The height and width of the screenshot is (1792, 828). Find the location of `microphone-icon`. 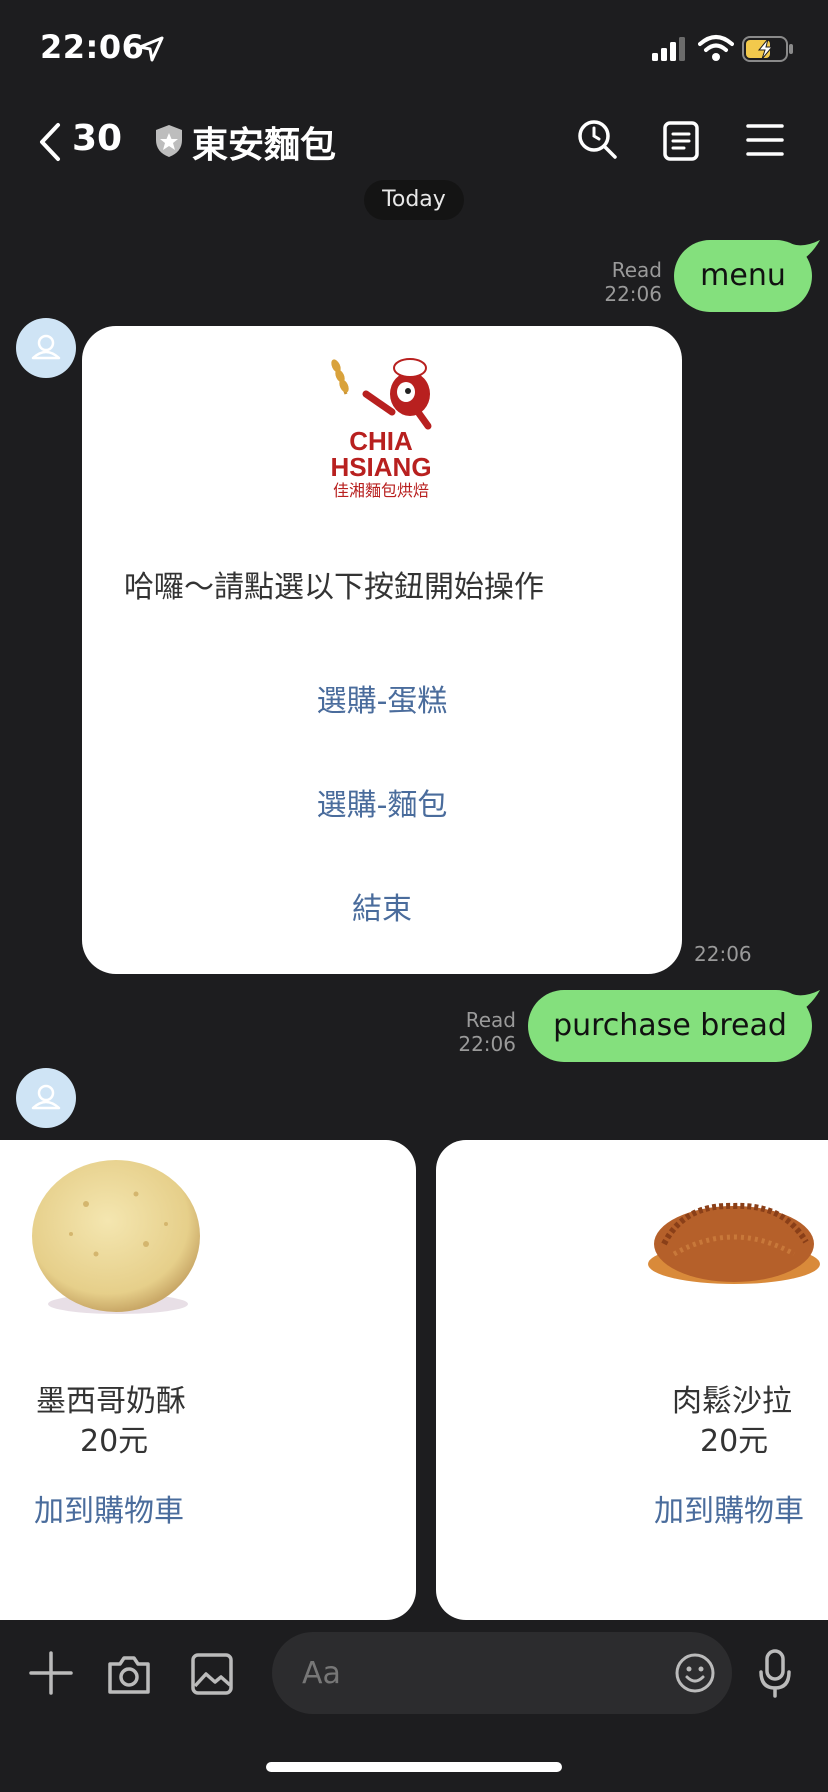

microphone-icon is located at coordinates (775, 1673).